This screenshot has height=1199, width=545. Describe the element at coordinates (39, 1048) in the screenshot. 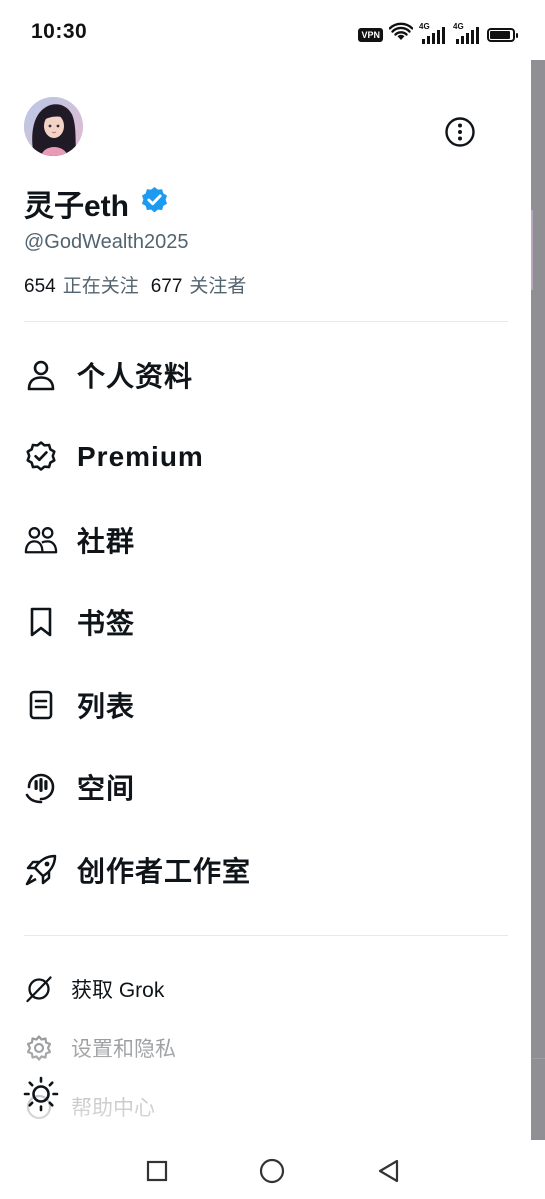

I see `settings-icon` at that location.